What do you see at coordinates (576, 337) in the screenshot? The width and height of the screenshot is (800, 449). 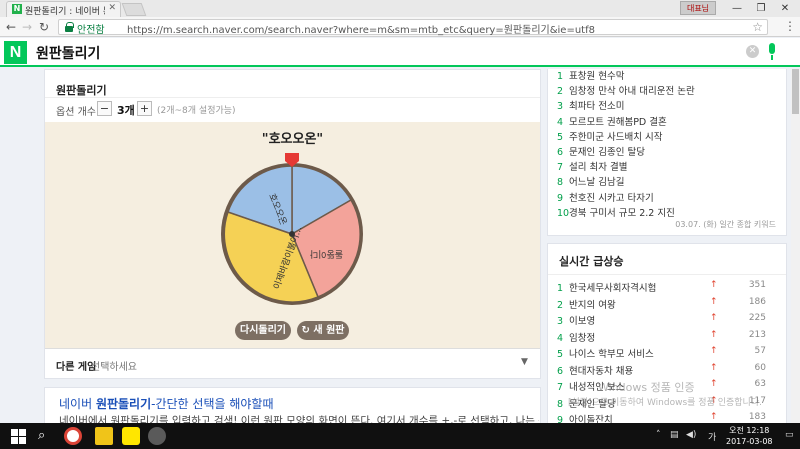 I see `realtime-keyword-item: 4 임창정` at bounding box center [576, 337].